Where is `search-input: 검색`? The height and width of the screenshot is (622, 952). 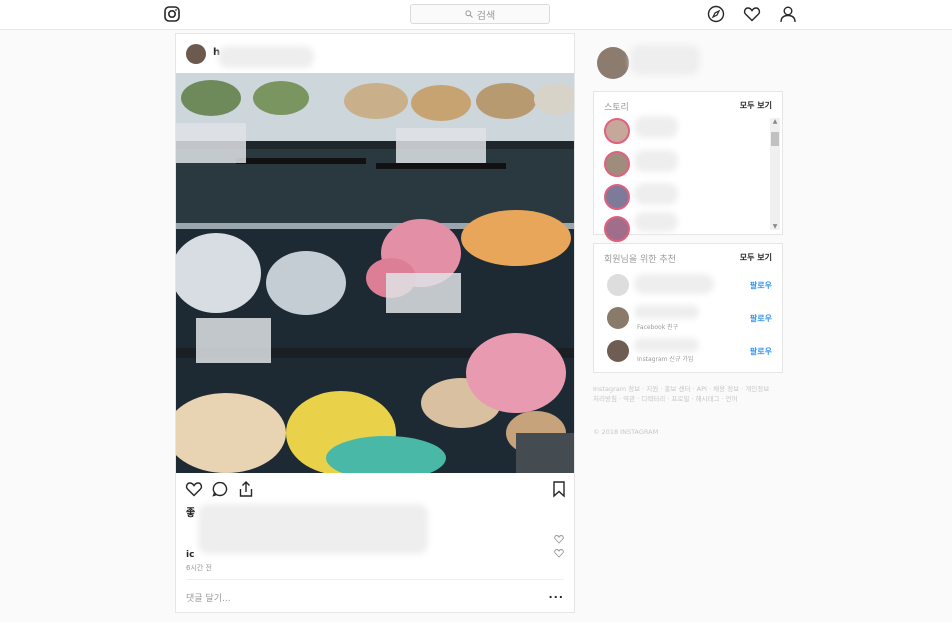 search-input: 검색 is located at coordinates (480, 14).